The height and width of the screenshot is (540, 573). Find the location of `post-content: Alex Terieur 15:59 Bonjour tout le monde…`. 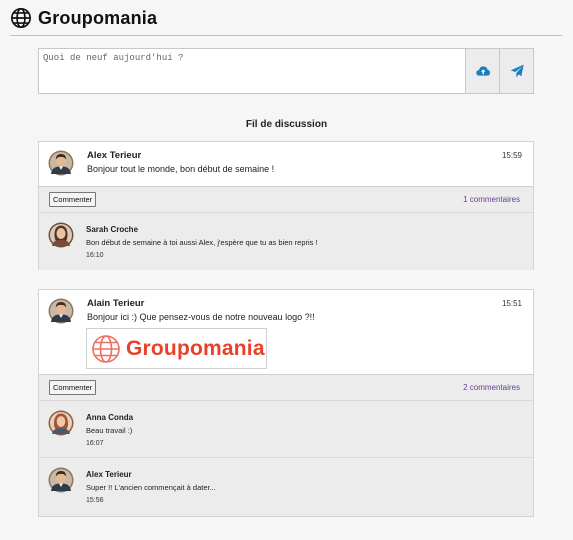

post-content: Alex Terieur 15:59 Bonjour tout le monde… is located at coordinates (286, 164).